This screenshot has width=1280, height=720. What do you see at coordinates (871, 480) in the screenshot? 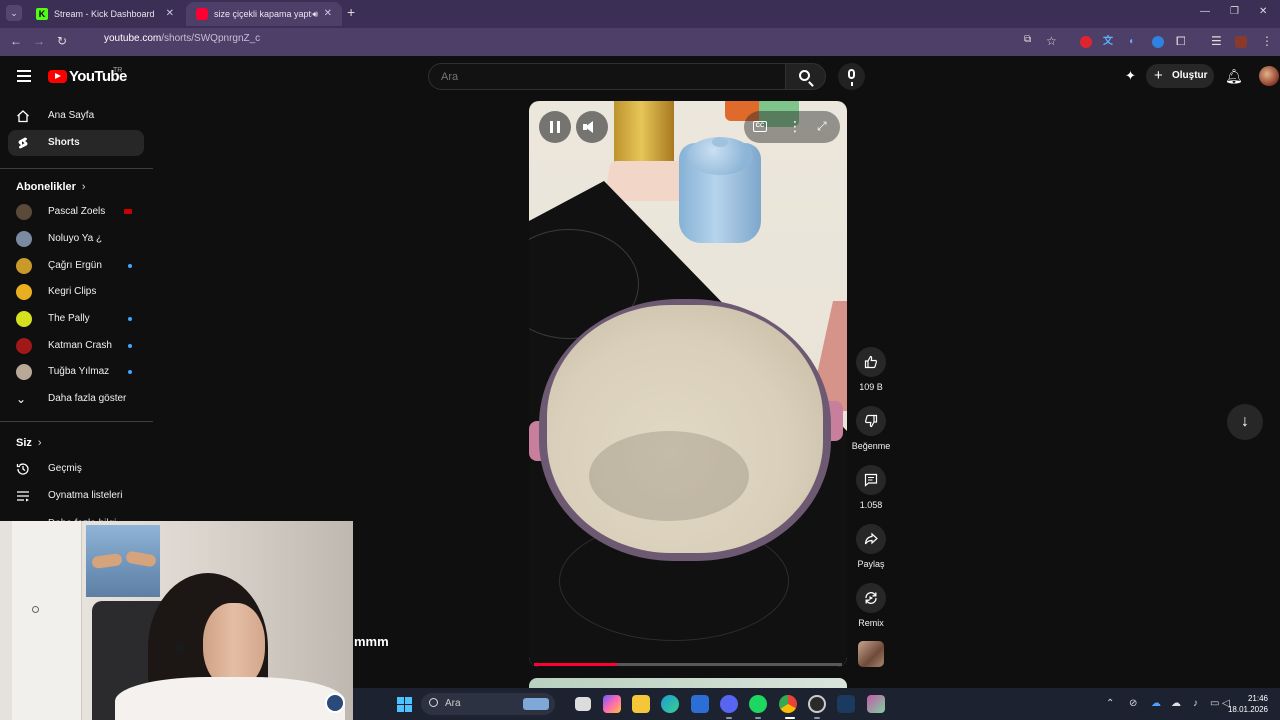
I see `comments-button` at bounding box center [871, 480].